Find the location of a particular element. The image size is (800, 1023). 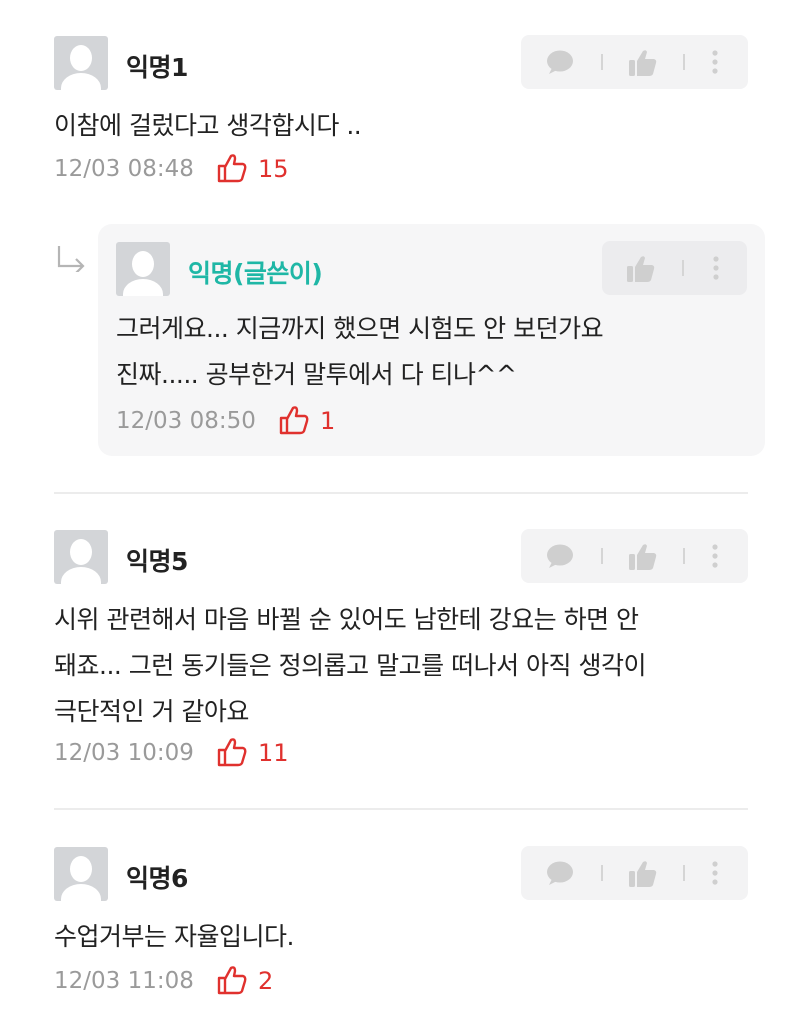

comment-text-line: 극단적인 거 같아요 is located at coordinates (151, 711).